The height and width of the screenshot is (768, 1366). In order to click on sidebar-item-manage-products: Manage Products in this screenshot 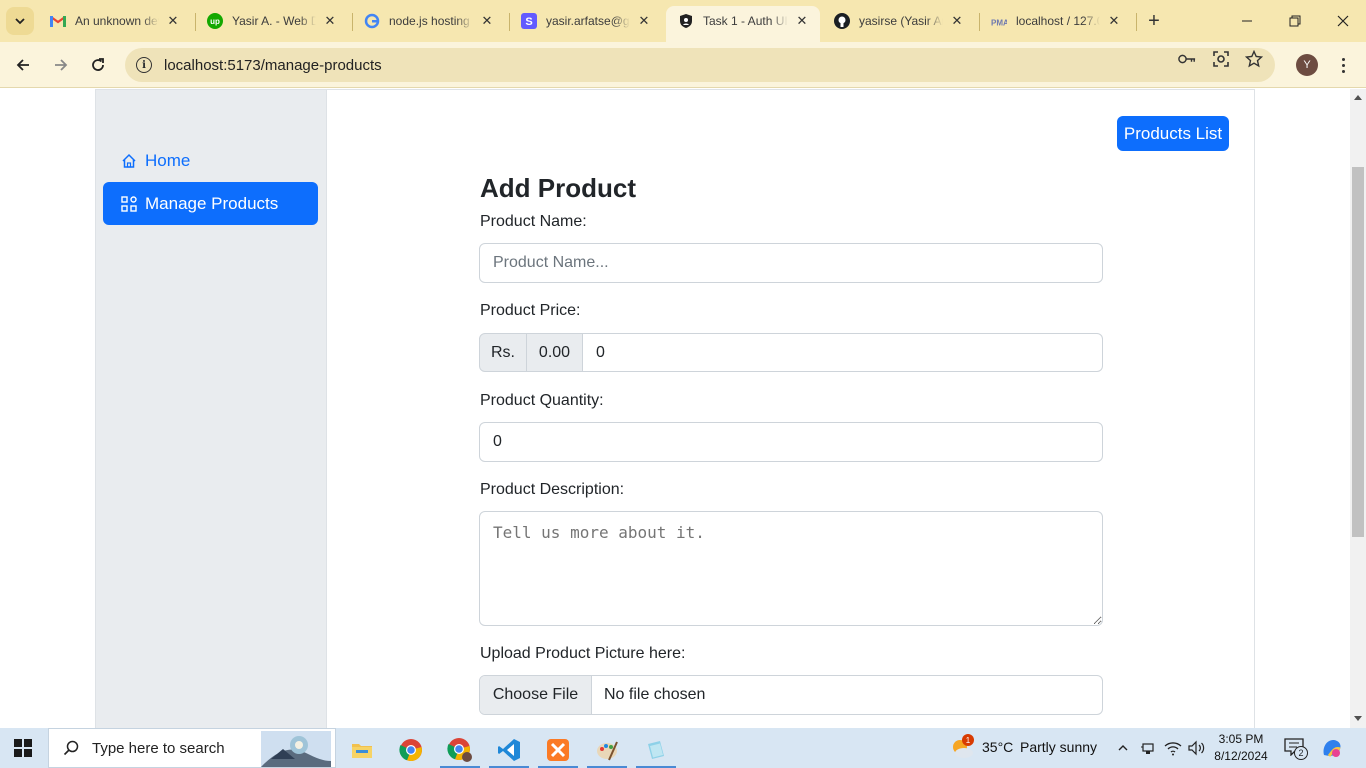, I will do `click(210, 203)`.